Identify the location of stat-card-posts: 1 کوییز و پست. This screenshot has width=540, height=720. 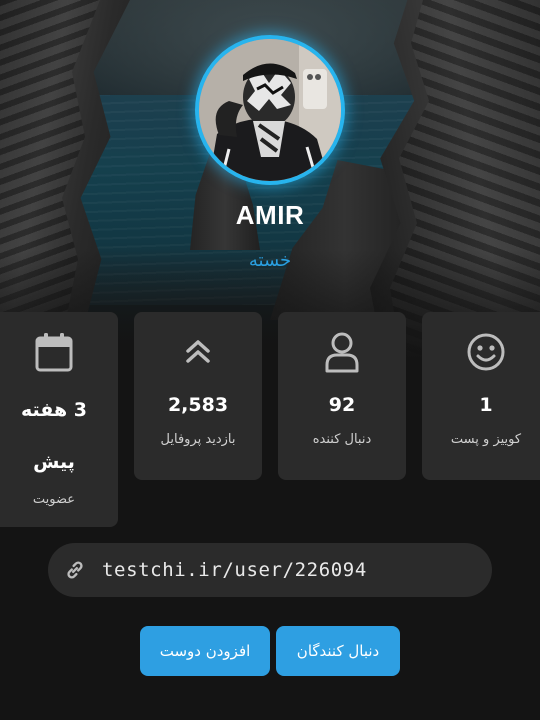
(481, 396).